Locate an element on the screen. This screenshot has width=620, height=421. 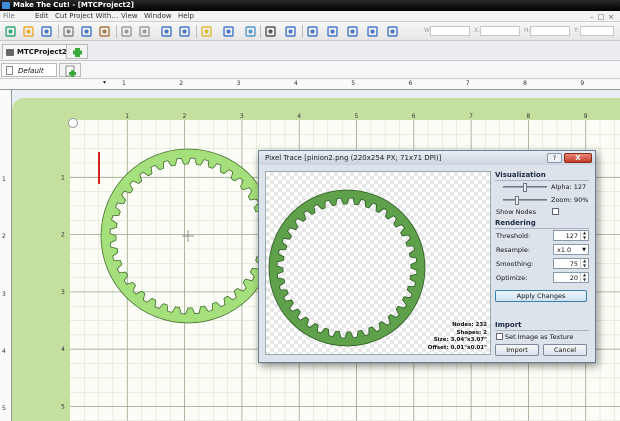
group-button is located at coordinates (312, 31).